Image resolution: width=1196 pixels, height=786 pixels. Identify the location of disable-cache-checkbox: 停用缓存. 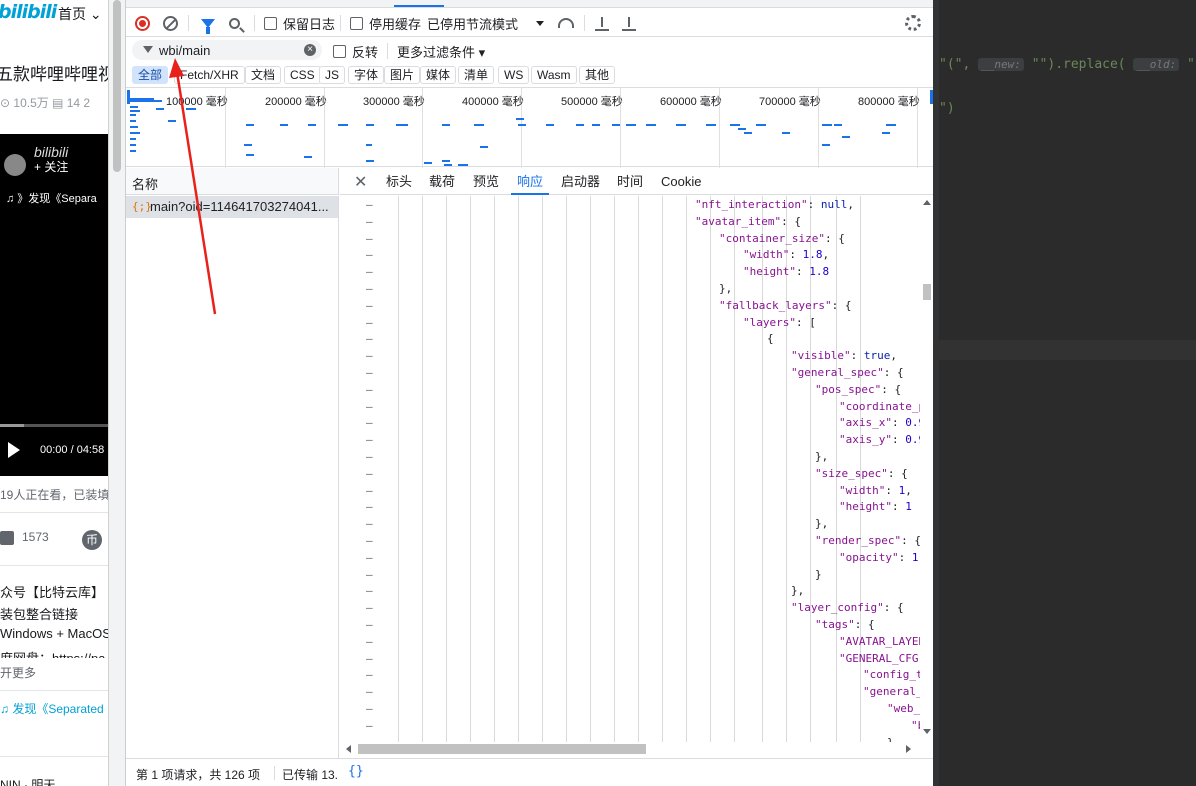
(385, 23).